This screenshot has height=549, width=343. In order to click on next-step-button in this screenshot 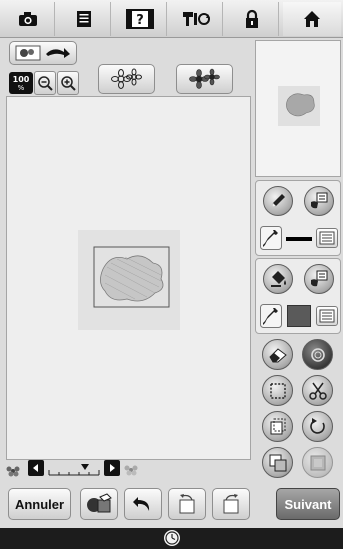, I will do `click(231, 504)`.